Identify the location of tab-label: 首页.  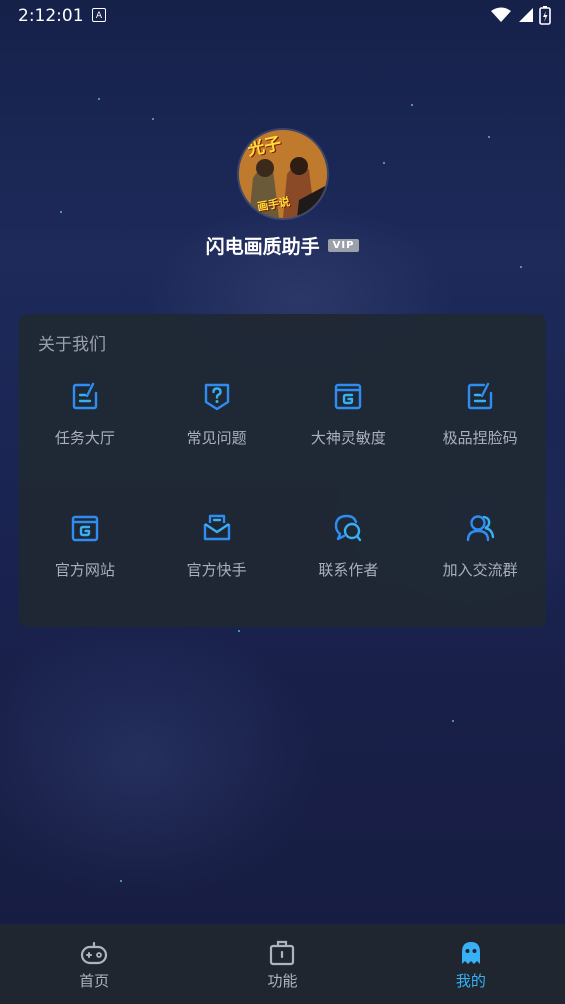
(94, 981).